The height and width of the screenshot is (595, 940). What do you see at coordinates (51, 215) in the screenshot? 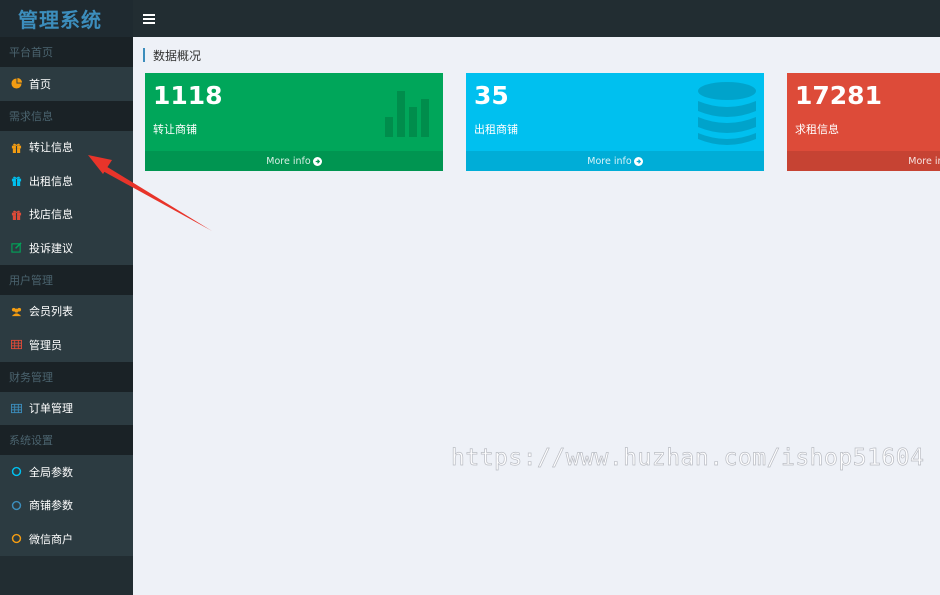
I see `sidebar-item-label: 找店信息` at bounding box center [51, 215].